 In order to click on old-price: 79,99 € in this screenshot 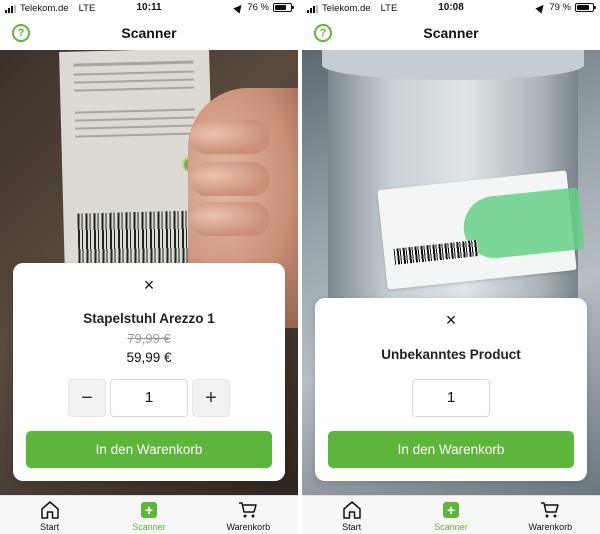, I will do `click(149, 338)`.